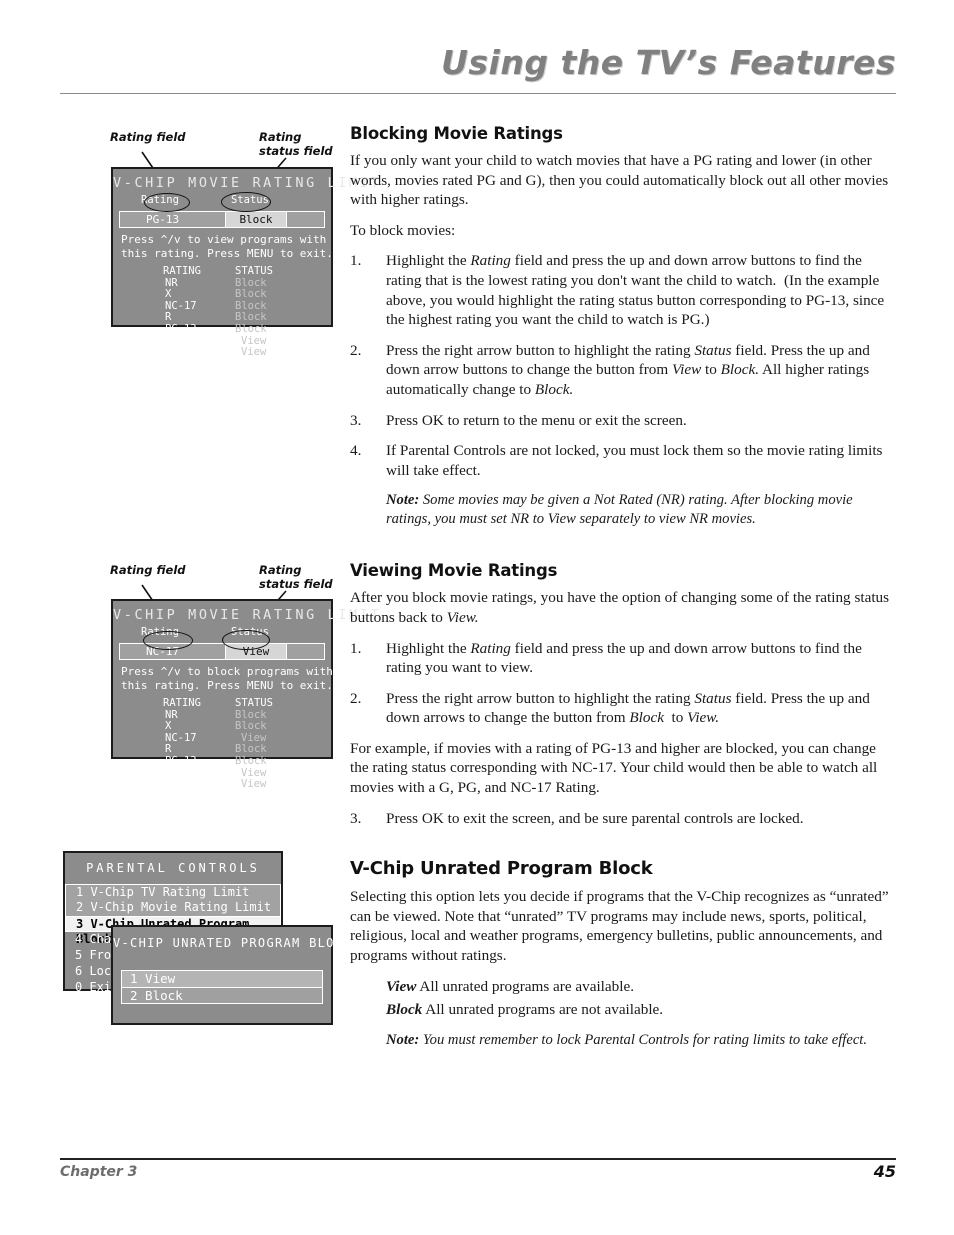 The width and height of the screenshot is (954, 1235). I want to click on definition-view: View All unrated programs are available., so click(623, 987).